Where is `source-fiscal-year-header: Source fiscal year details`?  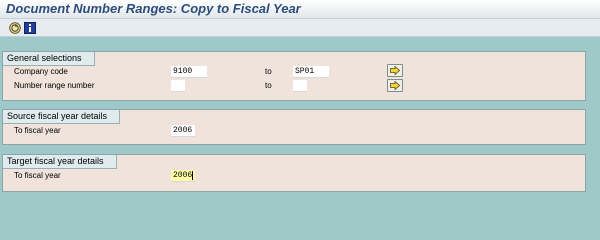
source-fiscal-year-header: Source fiscal year details is located at coordinates (62, 117).